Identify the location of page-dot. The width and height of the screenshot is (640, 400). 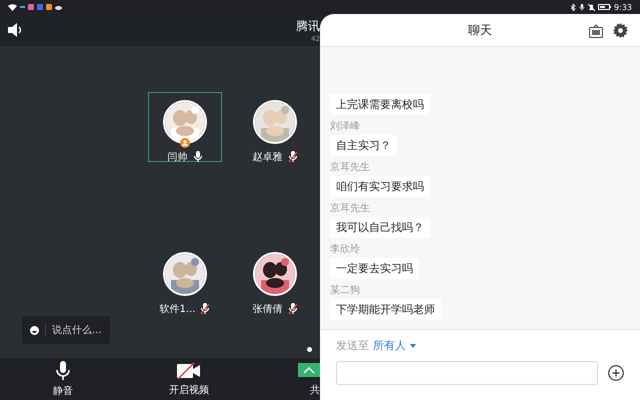
(309, 349).